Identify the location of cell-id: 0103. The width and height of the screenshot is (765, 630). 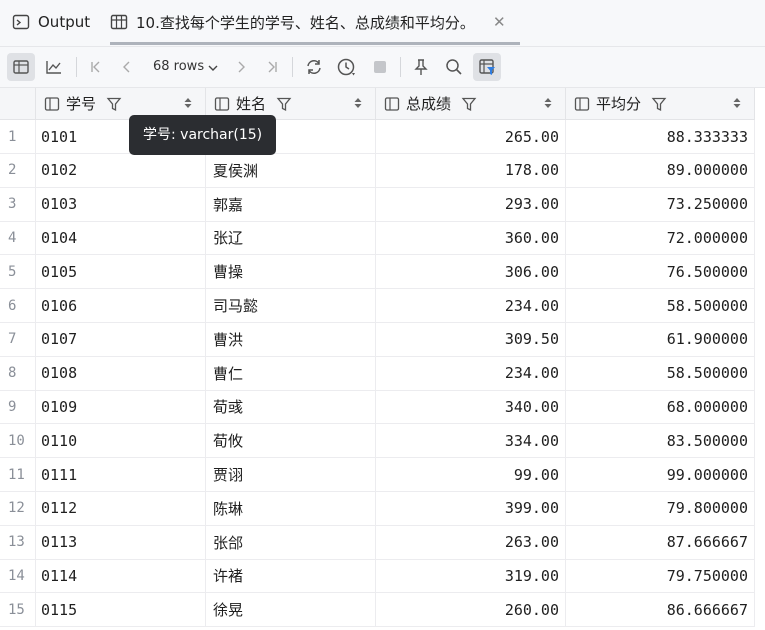
(121, 204).